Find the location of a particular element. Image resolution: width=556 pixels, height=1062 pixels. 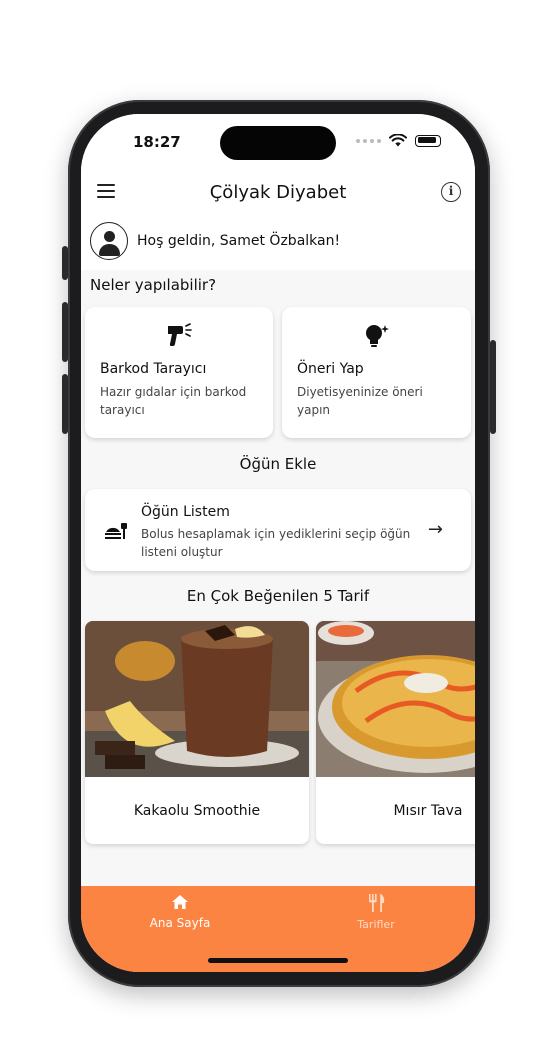

meal-heading: Öğün Ekle is located at coordinates (278, 464).